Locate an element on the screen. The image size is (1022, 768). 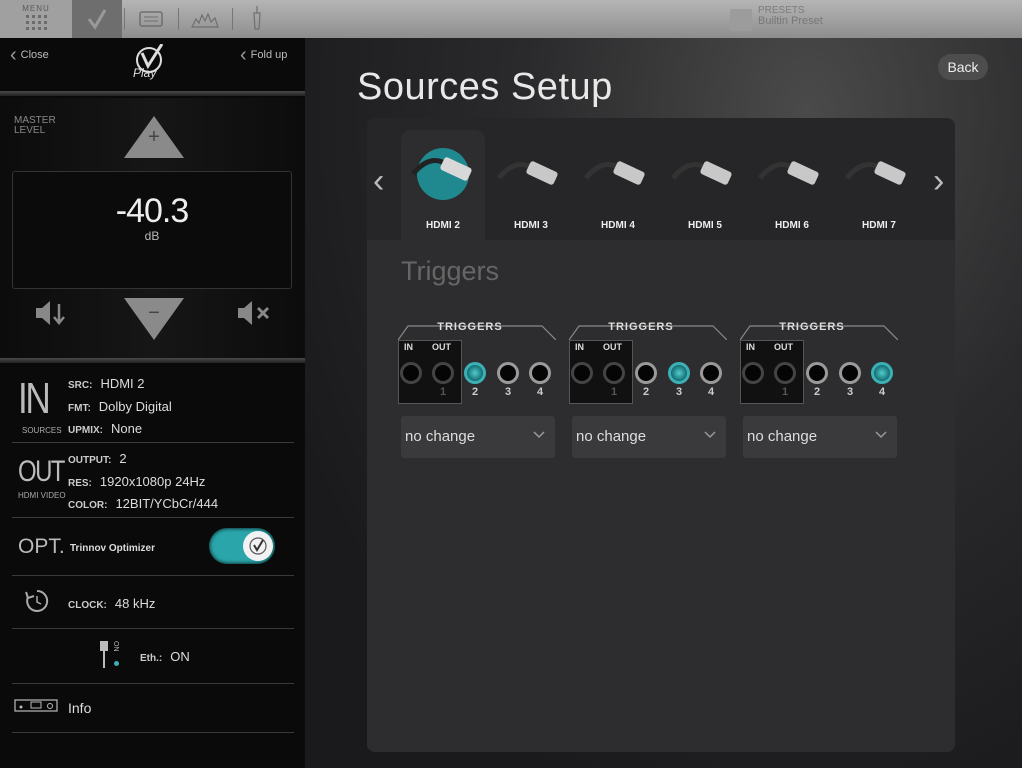
divider is located at coordinates (152, 93).